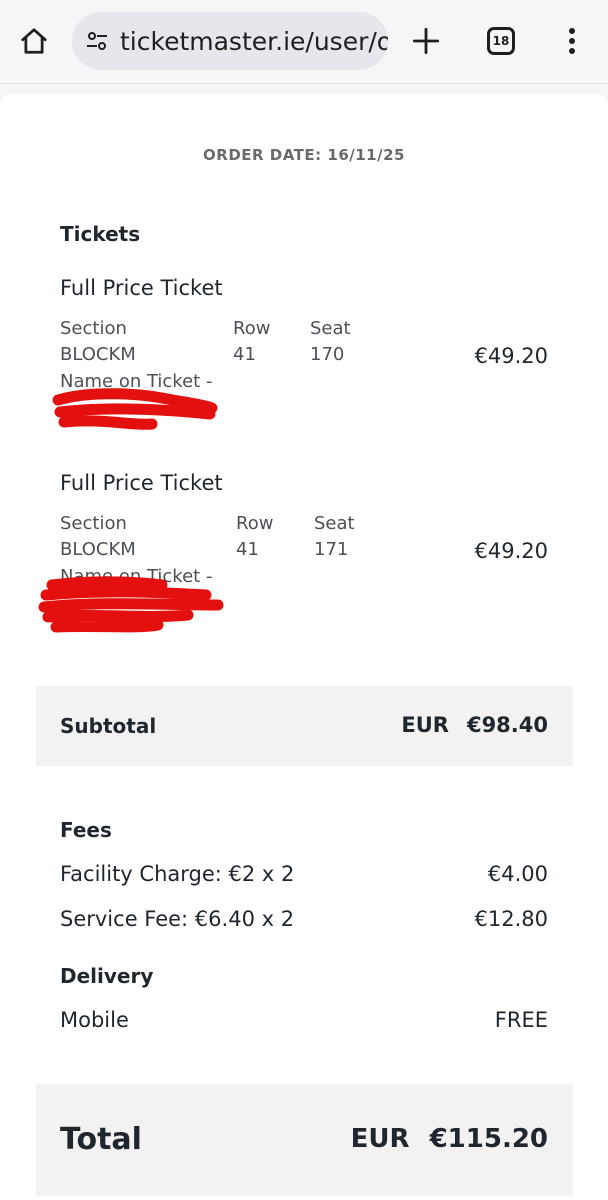 The image size is (608, 1200). What do you see at coordinates (327, 354) in the screenshot?
I see `seat-value: 170` at bounding box center [327, 354].